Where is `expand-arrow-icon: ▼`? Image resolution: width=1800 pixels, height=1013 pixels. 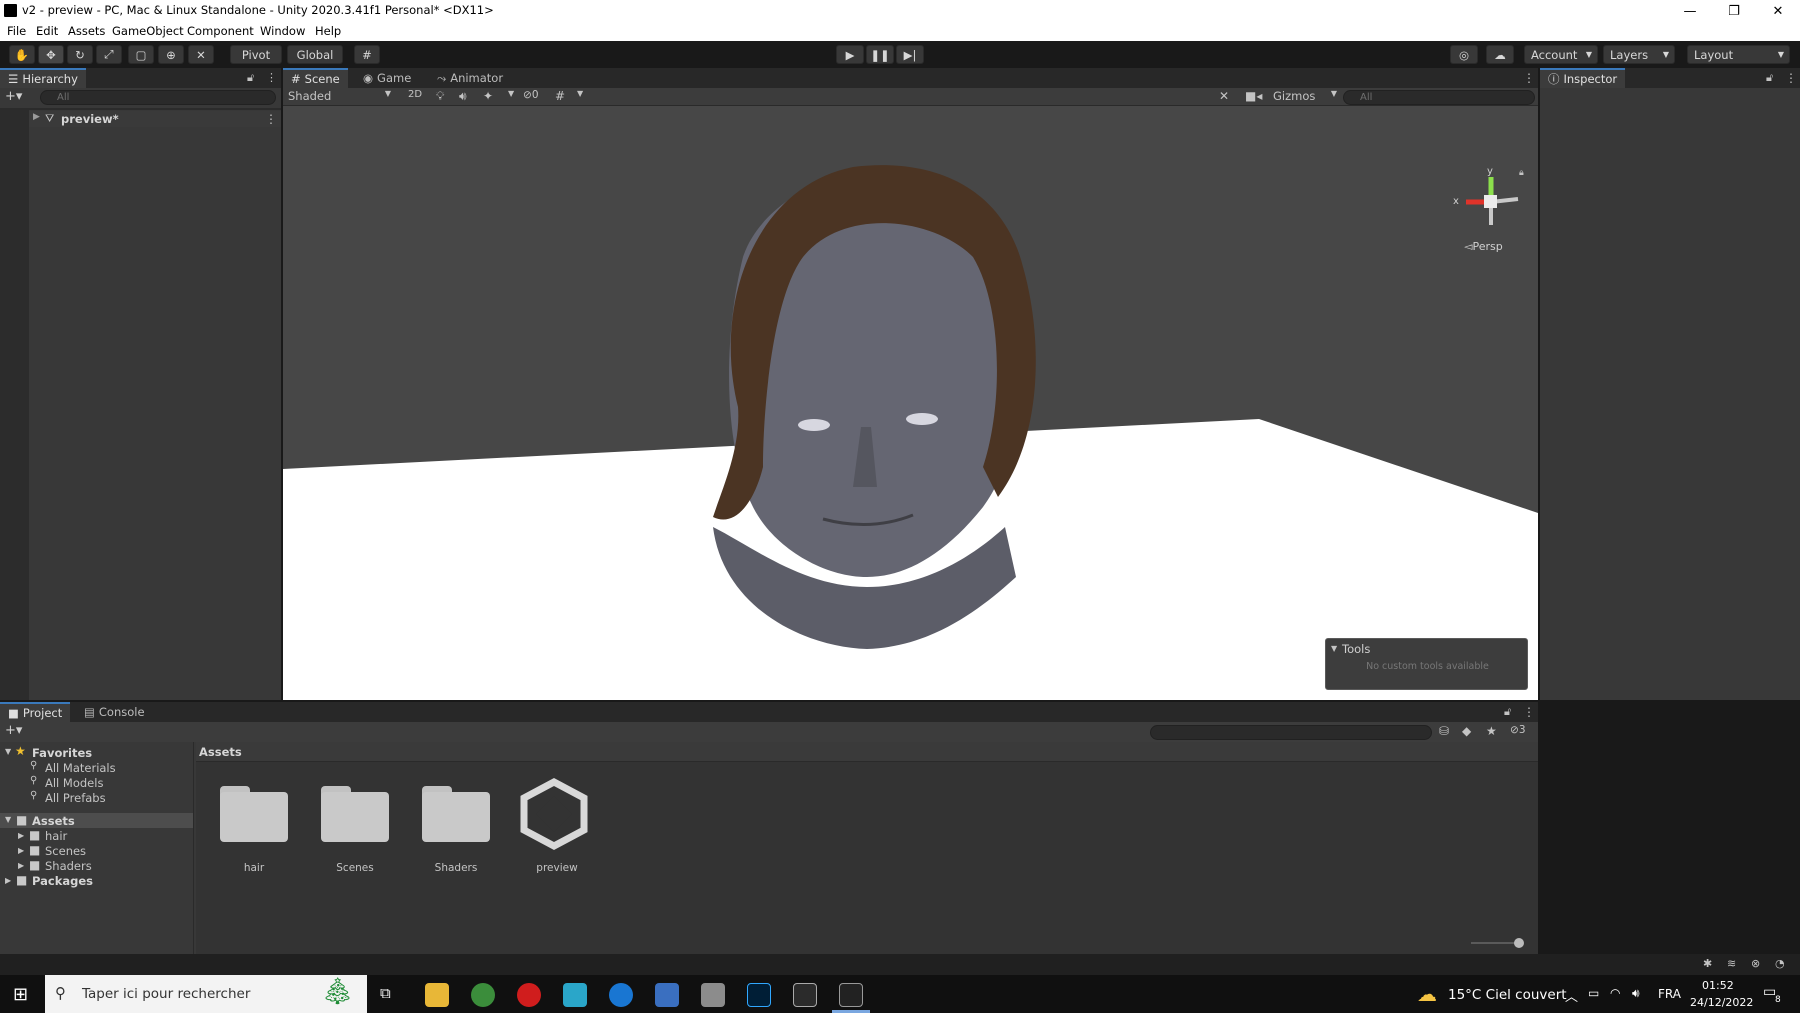 expand-arrow-icon: ▼ is located at coordinates (8, 819).